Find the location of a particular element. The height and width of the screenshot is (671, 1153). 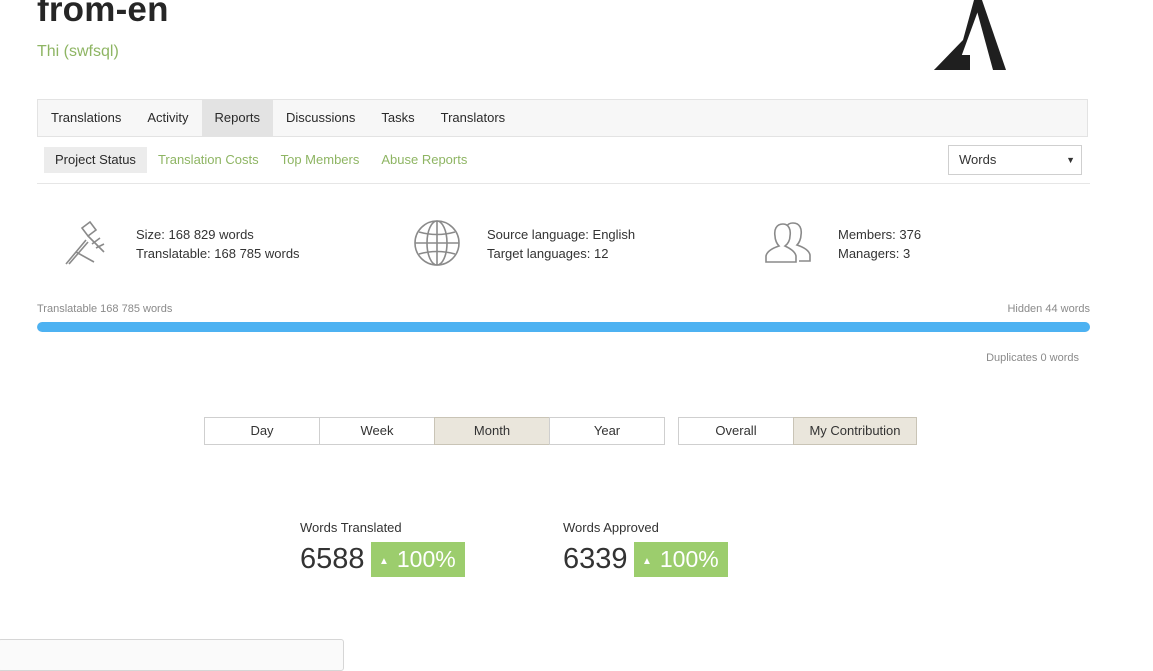

brand-logo is located at coordinates (970, 35).